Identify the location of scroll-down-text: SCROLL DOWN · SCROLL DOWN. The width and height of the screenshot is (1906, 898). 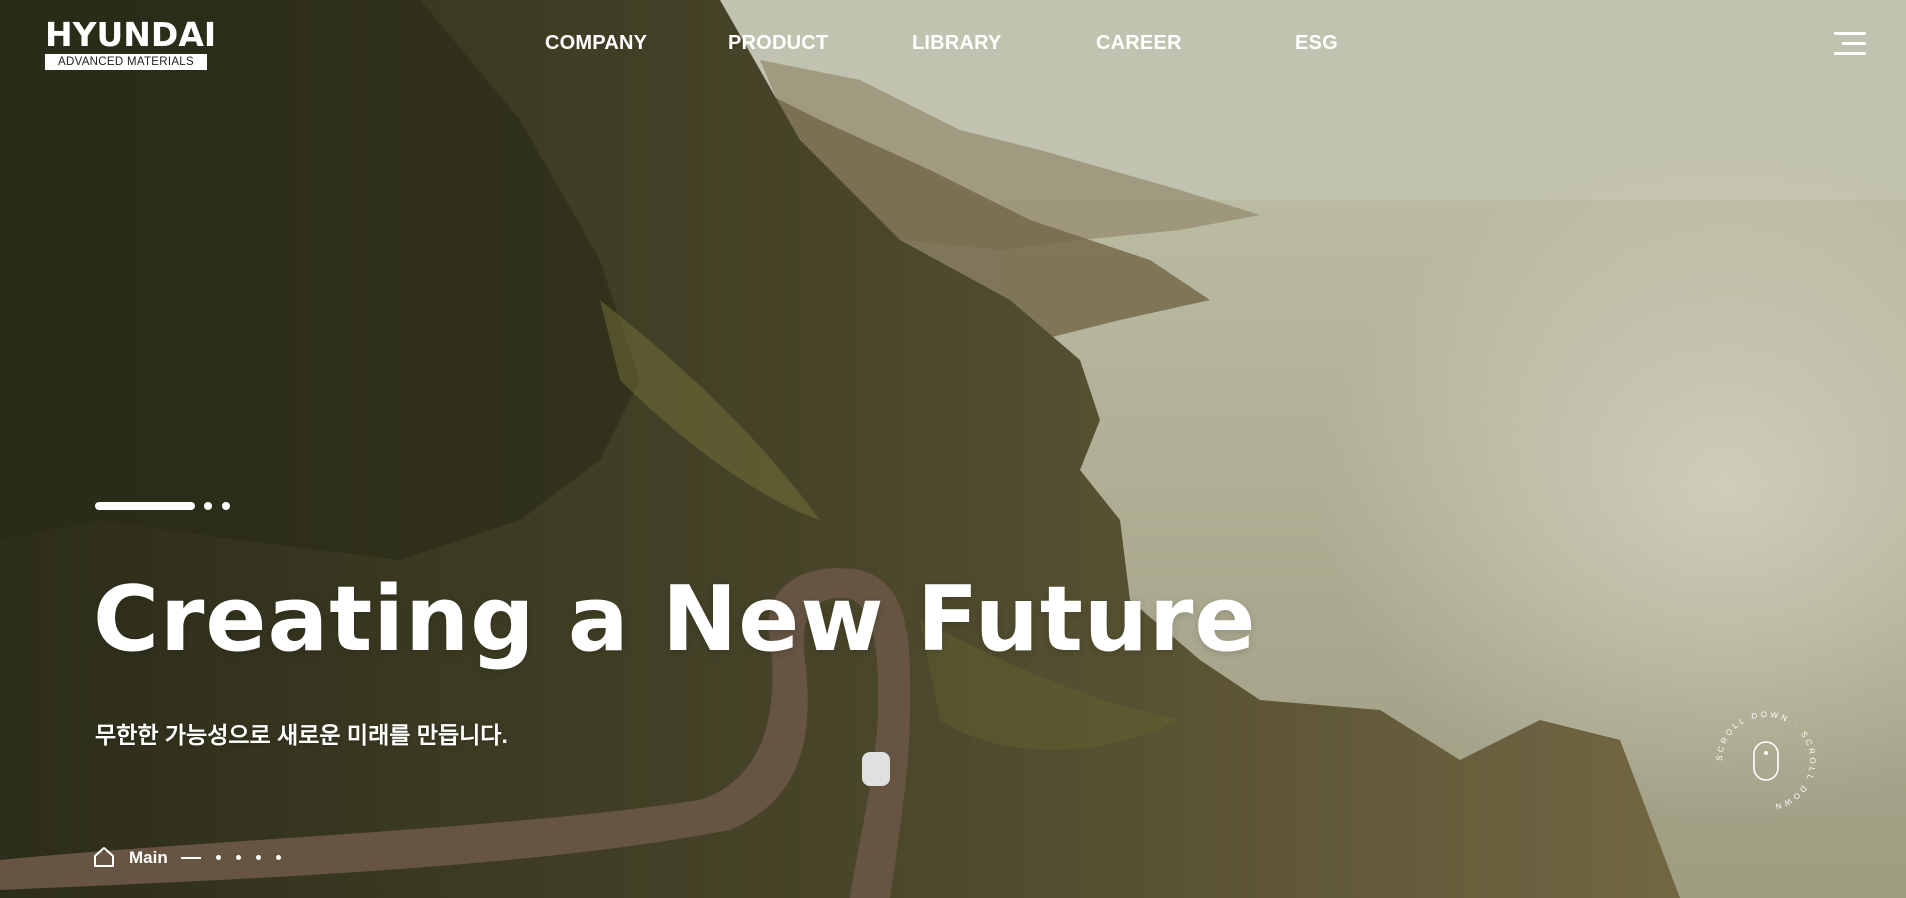
(1766, 761).